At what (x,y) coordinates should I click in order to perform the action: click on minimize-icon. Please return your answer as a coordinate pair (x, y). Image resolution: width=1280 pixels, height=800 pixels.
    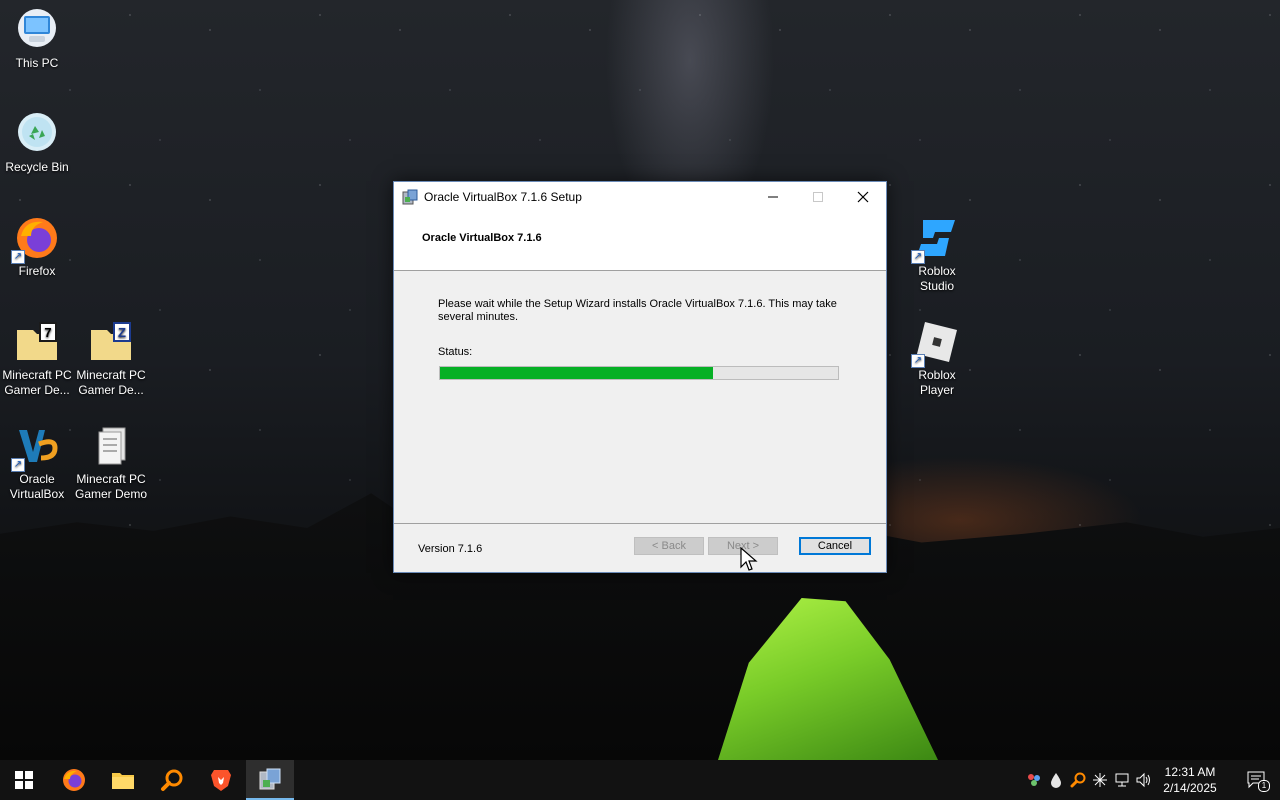
    Looking at the image, I should click on (773, 197).